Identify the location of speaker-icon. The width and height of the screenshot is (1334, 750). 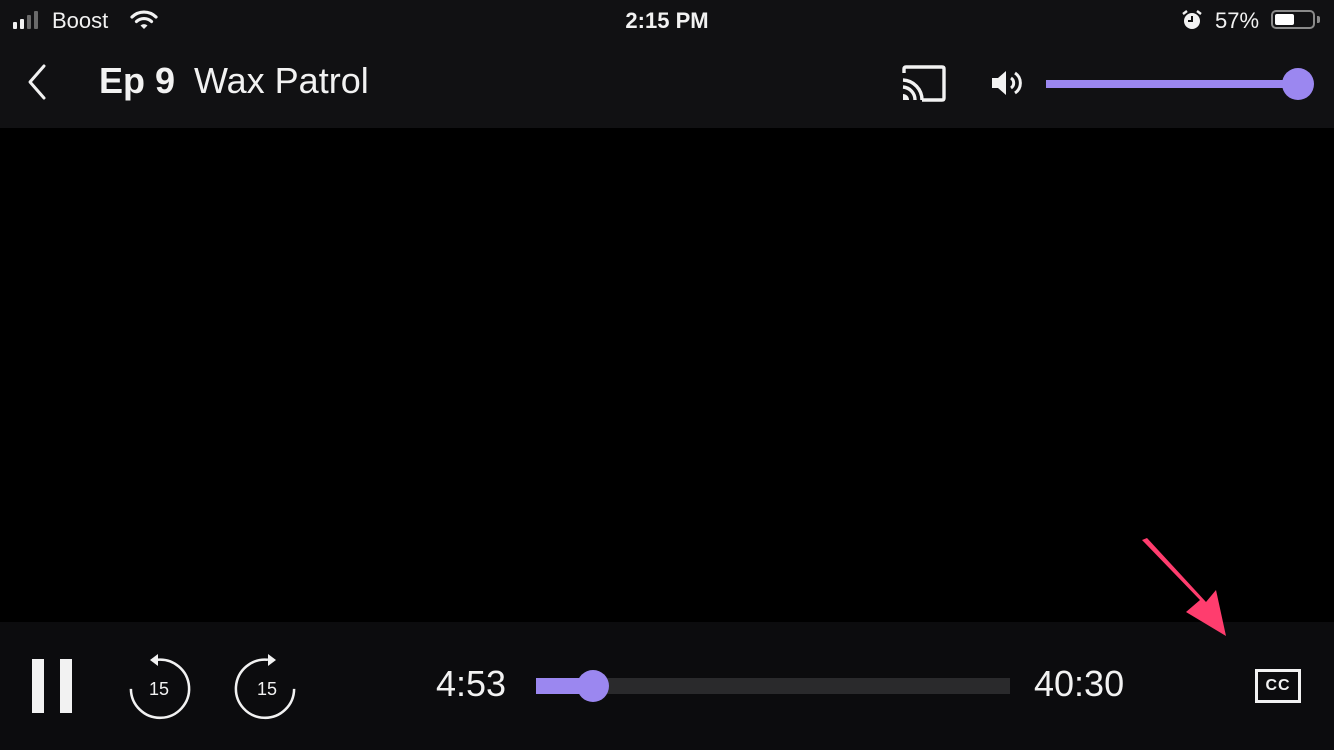
(1007, 83).